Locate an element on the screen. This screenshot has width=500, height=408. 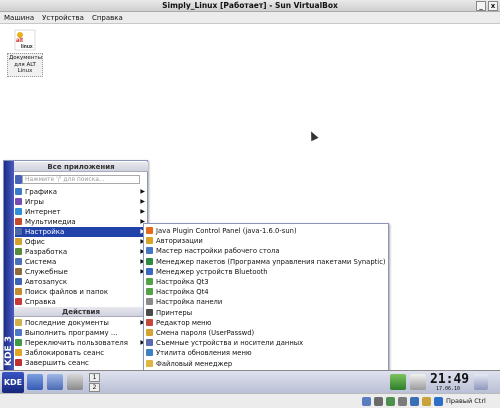
network-status-icon is located at coordinates (390, 401).